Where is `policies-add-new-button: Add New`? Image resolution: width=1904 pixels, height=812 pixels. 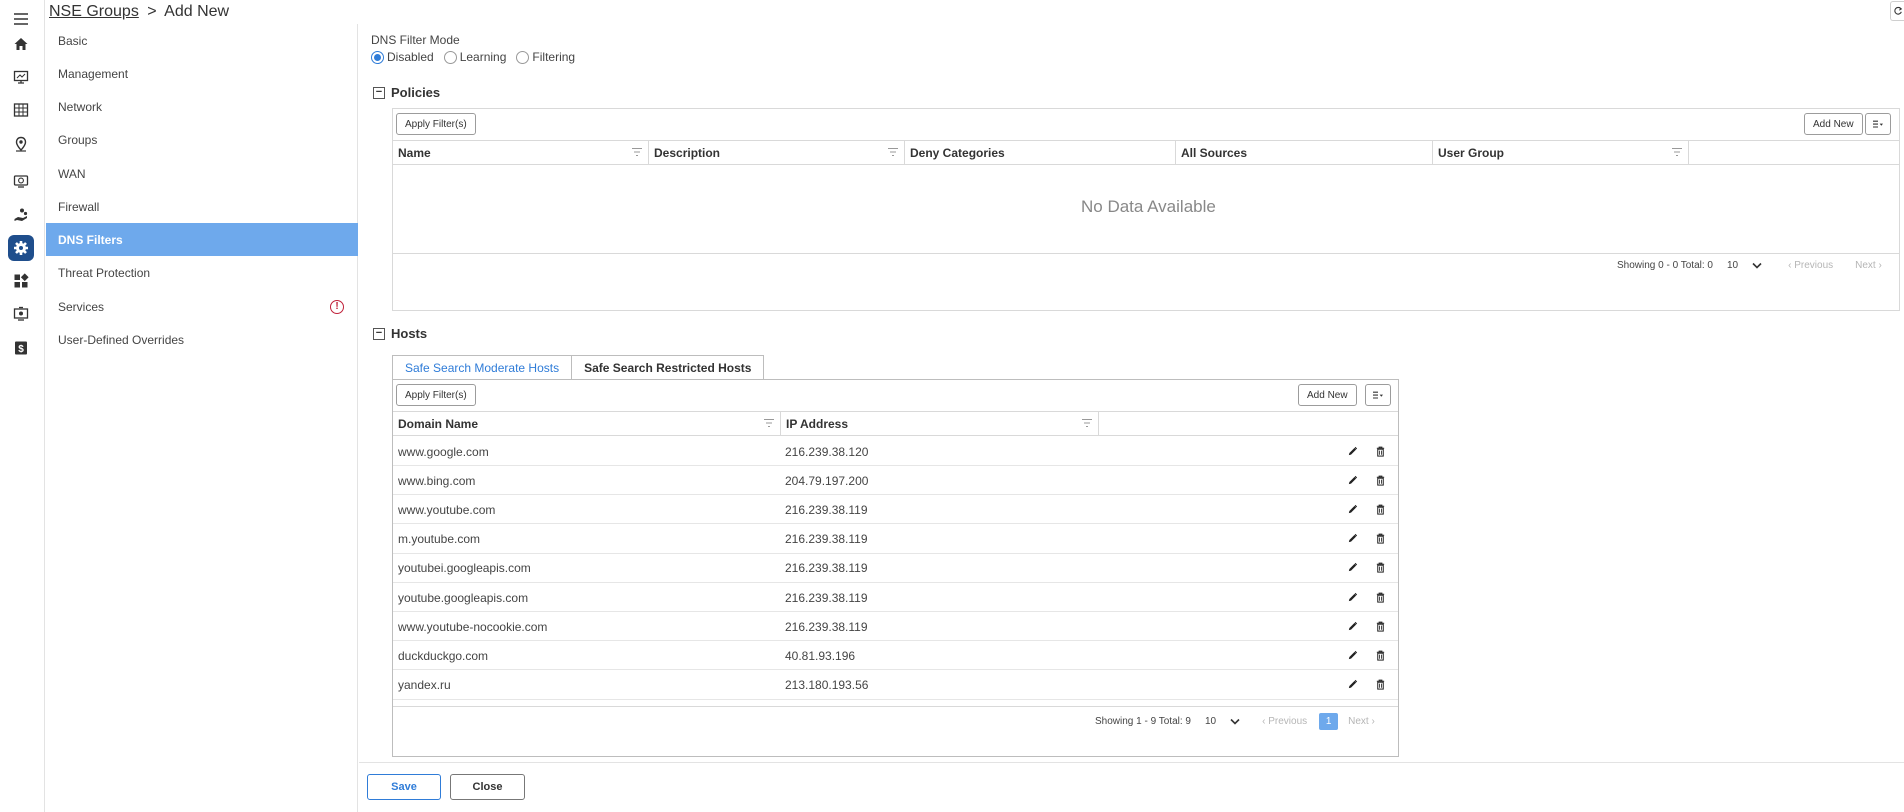
policies-add-new-button: Add New is located at coordinates (1833, 124).